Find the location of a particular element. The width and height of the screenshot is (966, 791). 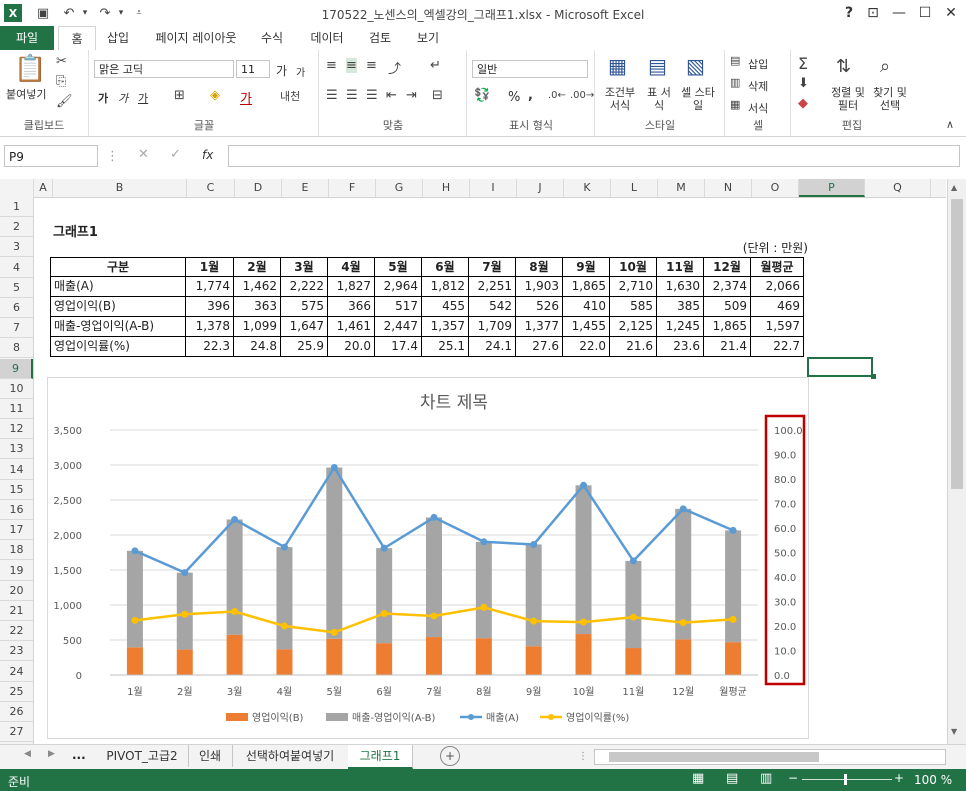

table-cell: 509 is located at coordinates (727, 307).